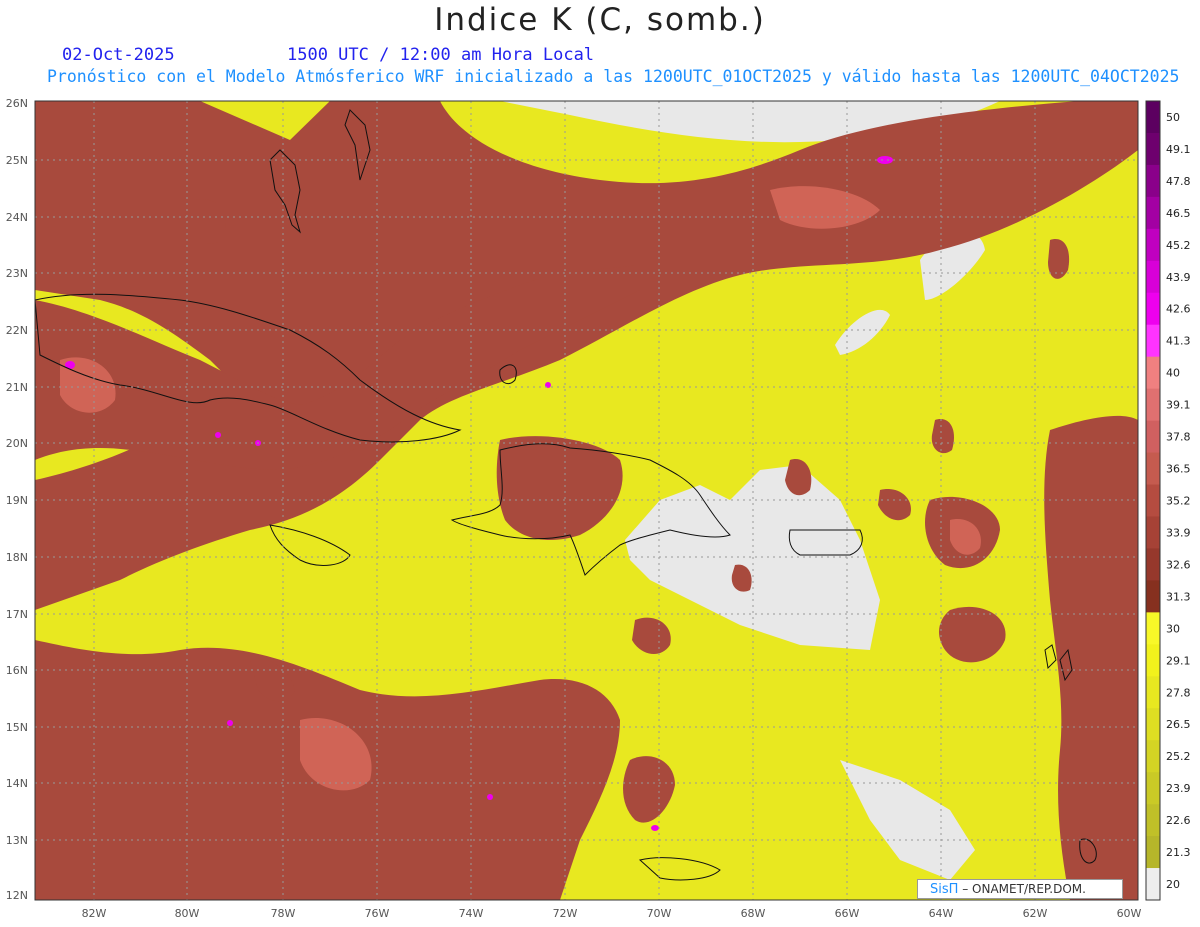  I want to click on lat-label: 16N, so click(17, 670).